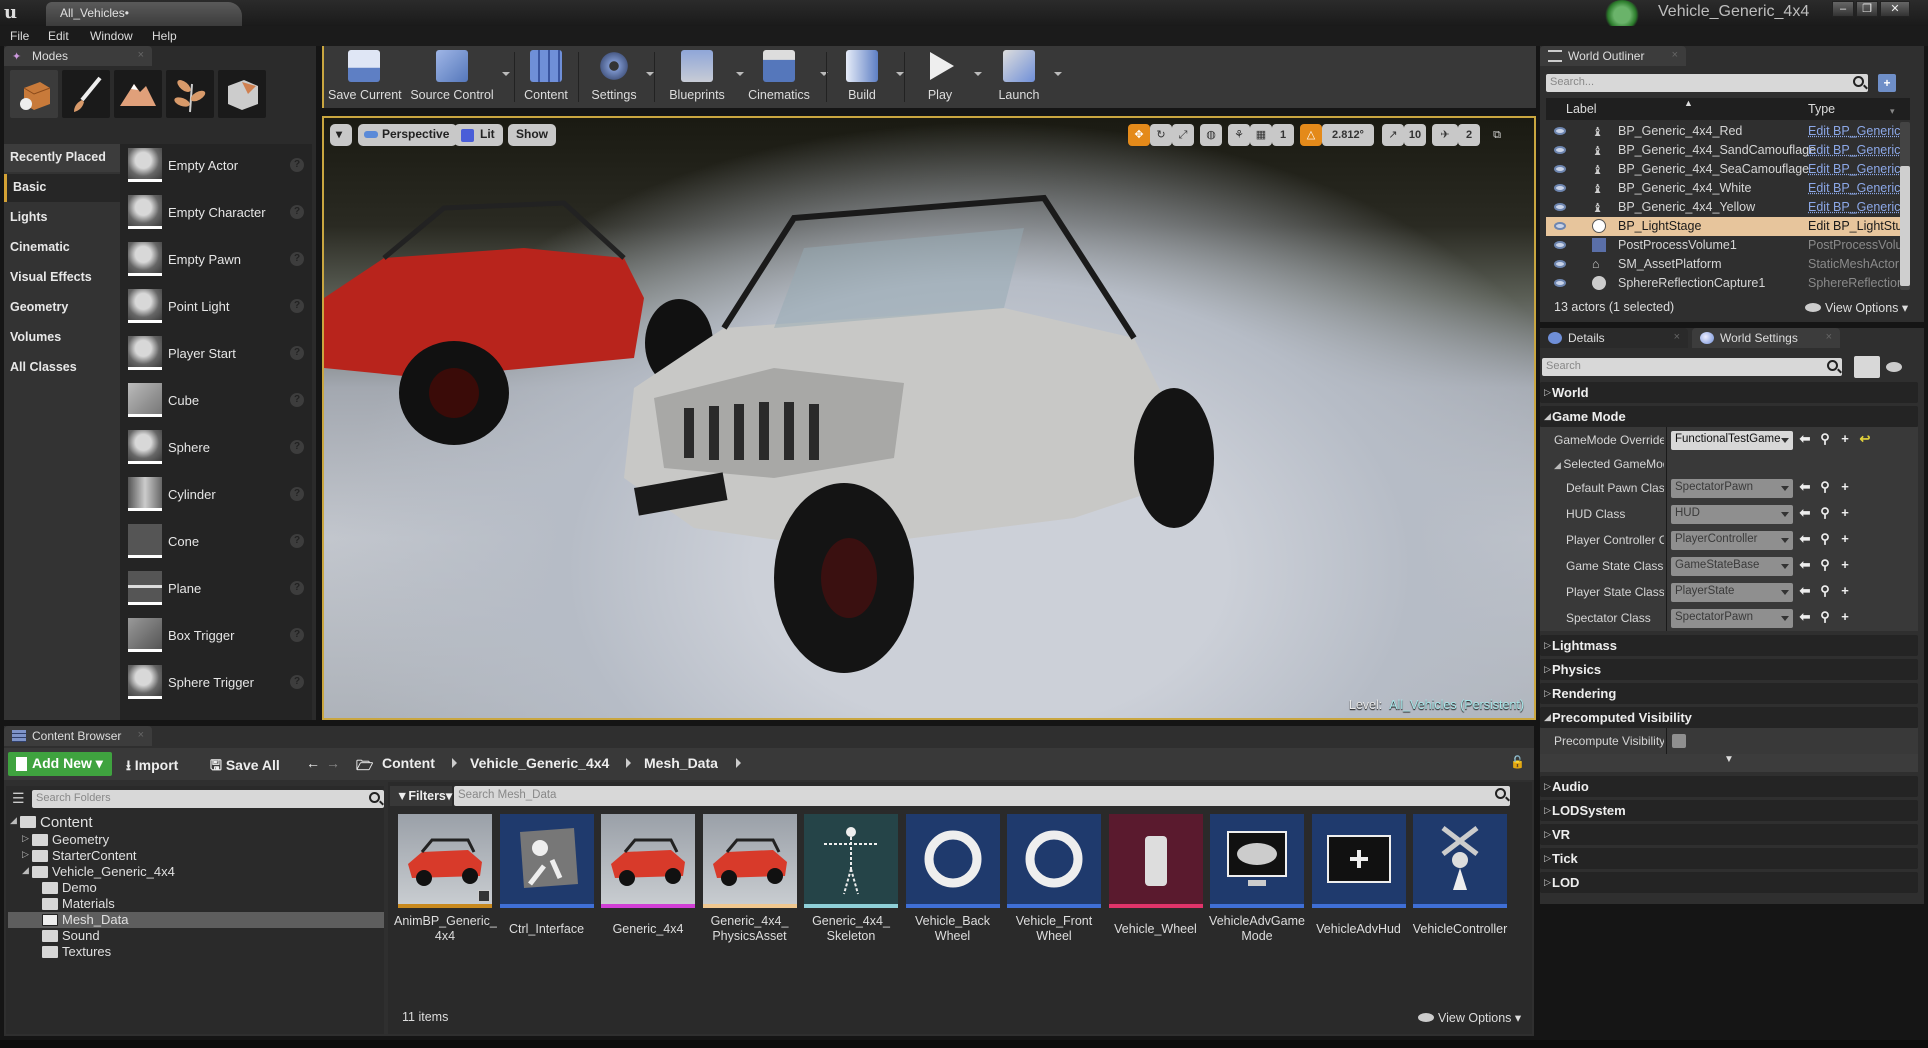 Image resolution: width=1928 pixels, height=1048 pixels. What do you see at coordinates (1613, 56) in the screenshot?
I see `tab-world-outliner: World Outliner ×` at bounding box center [1613, 56].